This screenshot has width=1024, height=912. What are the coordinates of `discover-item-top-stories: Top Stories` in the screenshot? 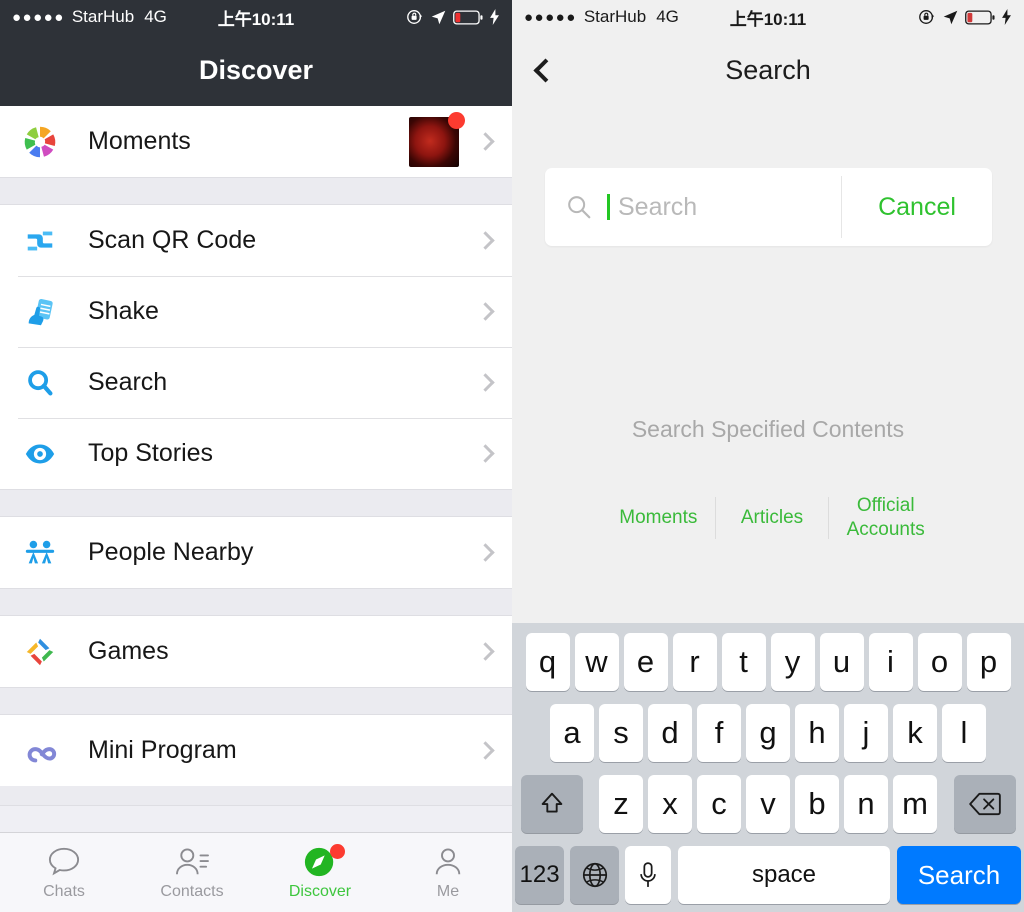 It's located at (256, 453).